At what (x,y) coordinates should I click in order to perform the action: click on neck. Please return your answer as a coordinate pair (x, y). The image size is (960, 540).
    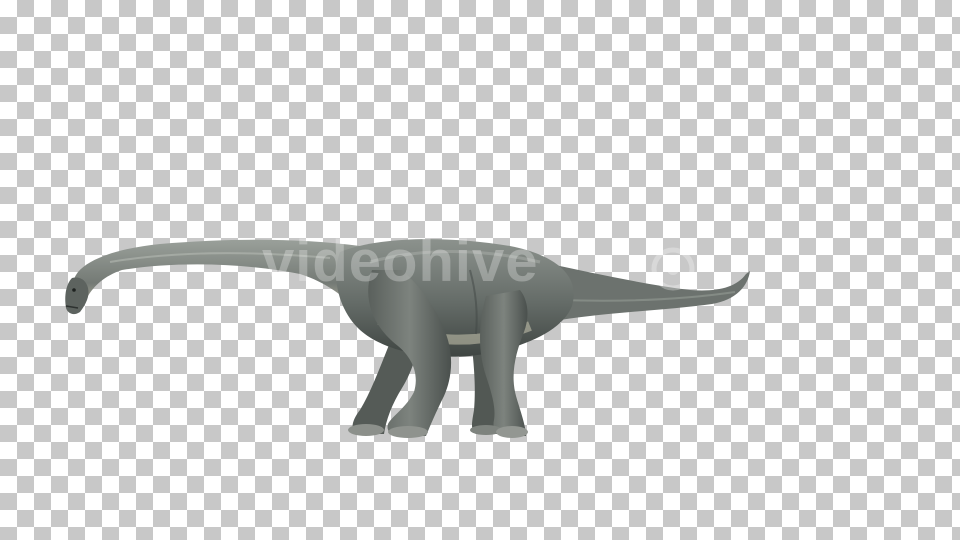
    Looking at the image, I should click on (216, 275).